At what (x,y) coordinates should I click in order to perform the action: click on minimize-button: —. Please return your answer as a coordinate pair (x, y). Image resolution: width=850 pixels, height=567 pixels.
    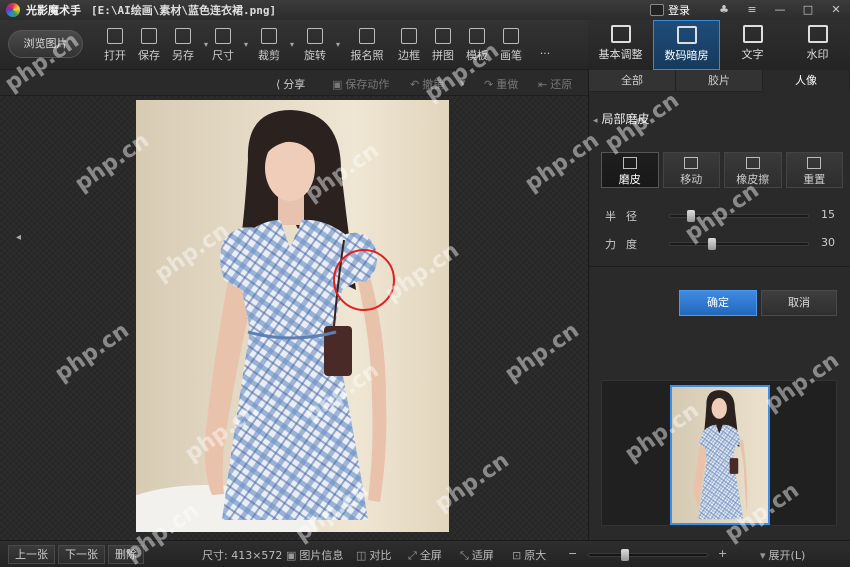
    Looking at the image, I should click on (780, 10).